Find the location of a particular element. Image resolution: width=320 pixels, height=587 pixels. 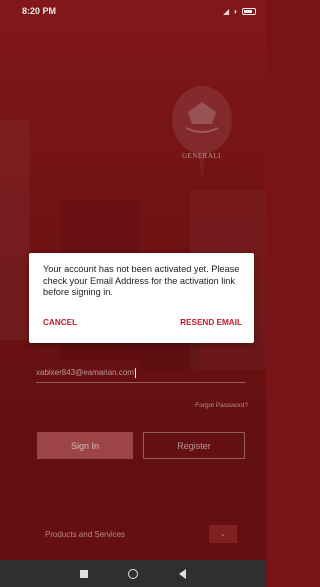

home-icon is located at coordinates (133, 573).